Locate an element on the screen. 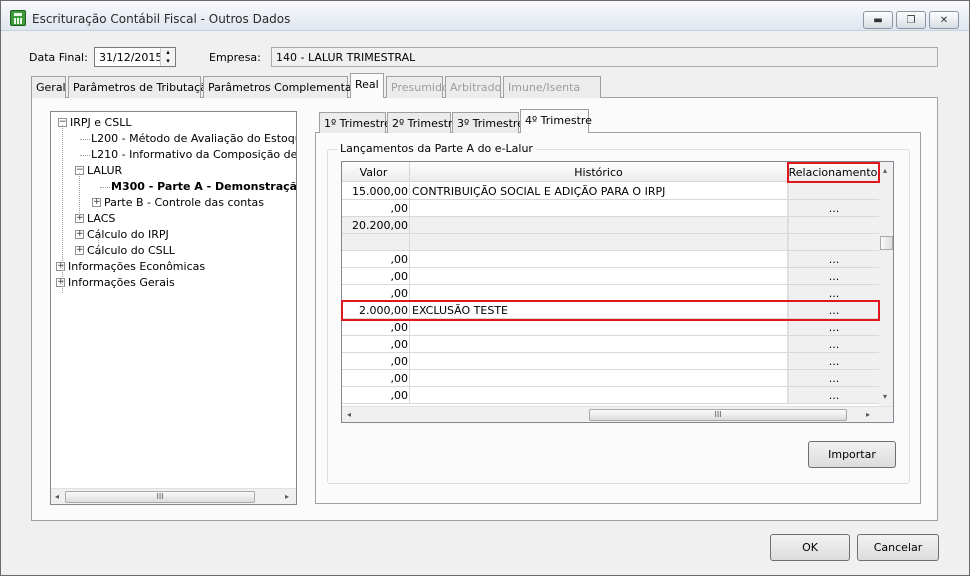 This screenshot has width=970, height=576. col-header-relacionamento: Relacionamento is located at coordinates (833, 172).